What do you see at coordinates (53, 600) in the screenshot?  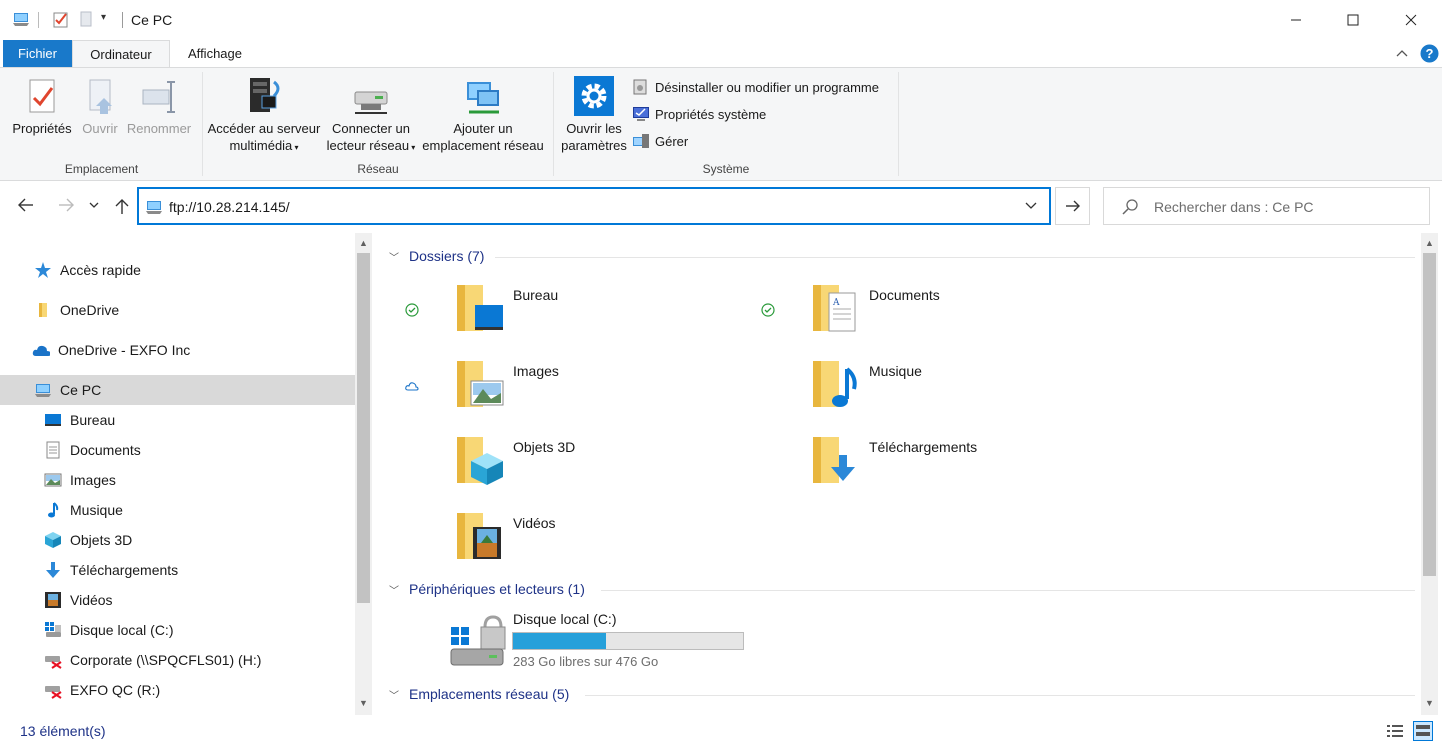 I see `film-icon` at bounding box center [53, 600].